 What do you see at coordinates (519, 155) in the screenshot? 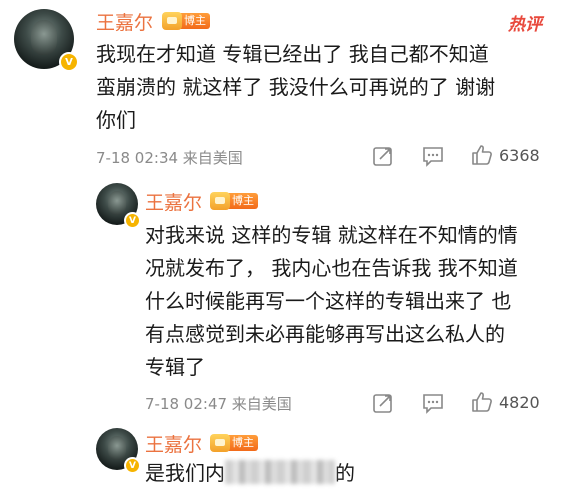
I see `like-count: 6368` at bounding box center [519, 155].